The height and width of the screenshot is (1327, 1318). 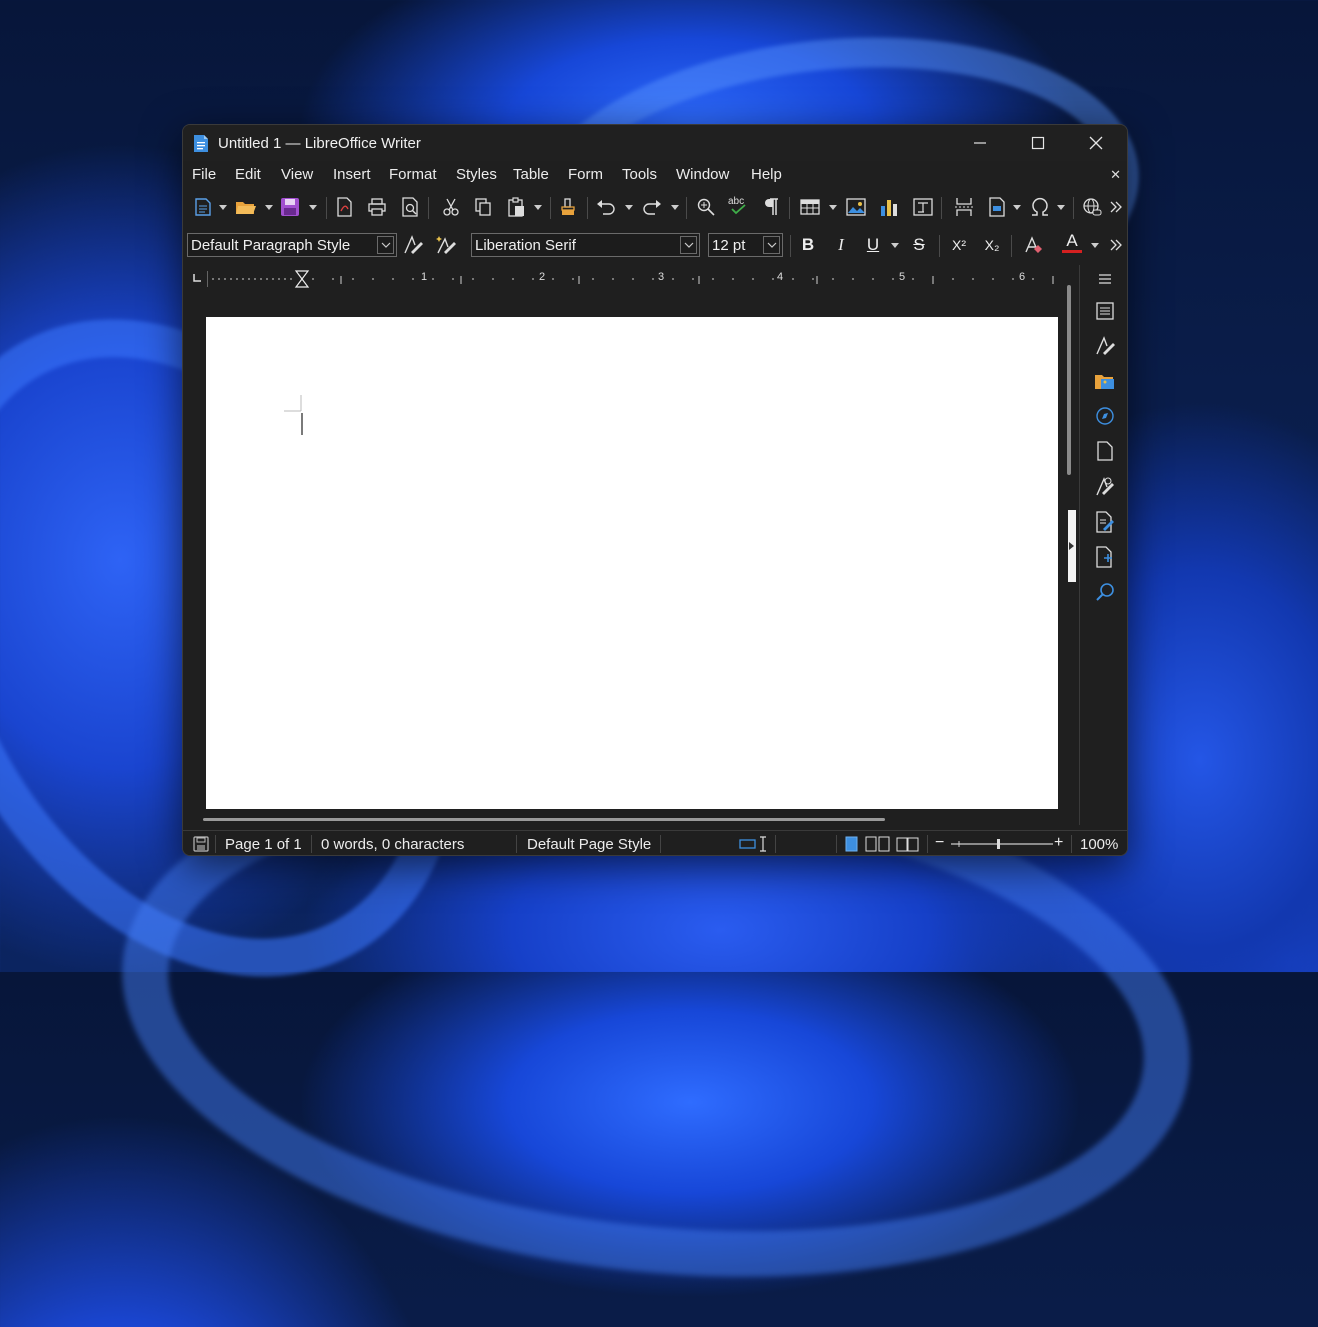 I want to click on redo-button, so click(x=652, y=207).